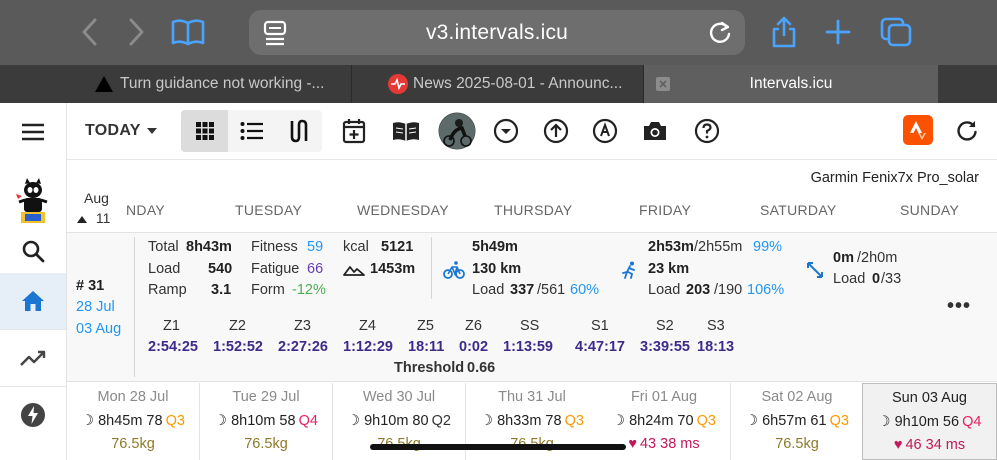 The image size is (997, 460). What do you see at coordinates (506, 131) in the screenshot?
I see `chevron-down-circle-icon` at bounding box center [506, 131].